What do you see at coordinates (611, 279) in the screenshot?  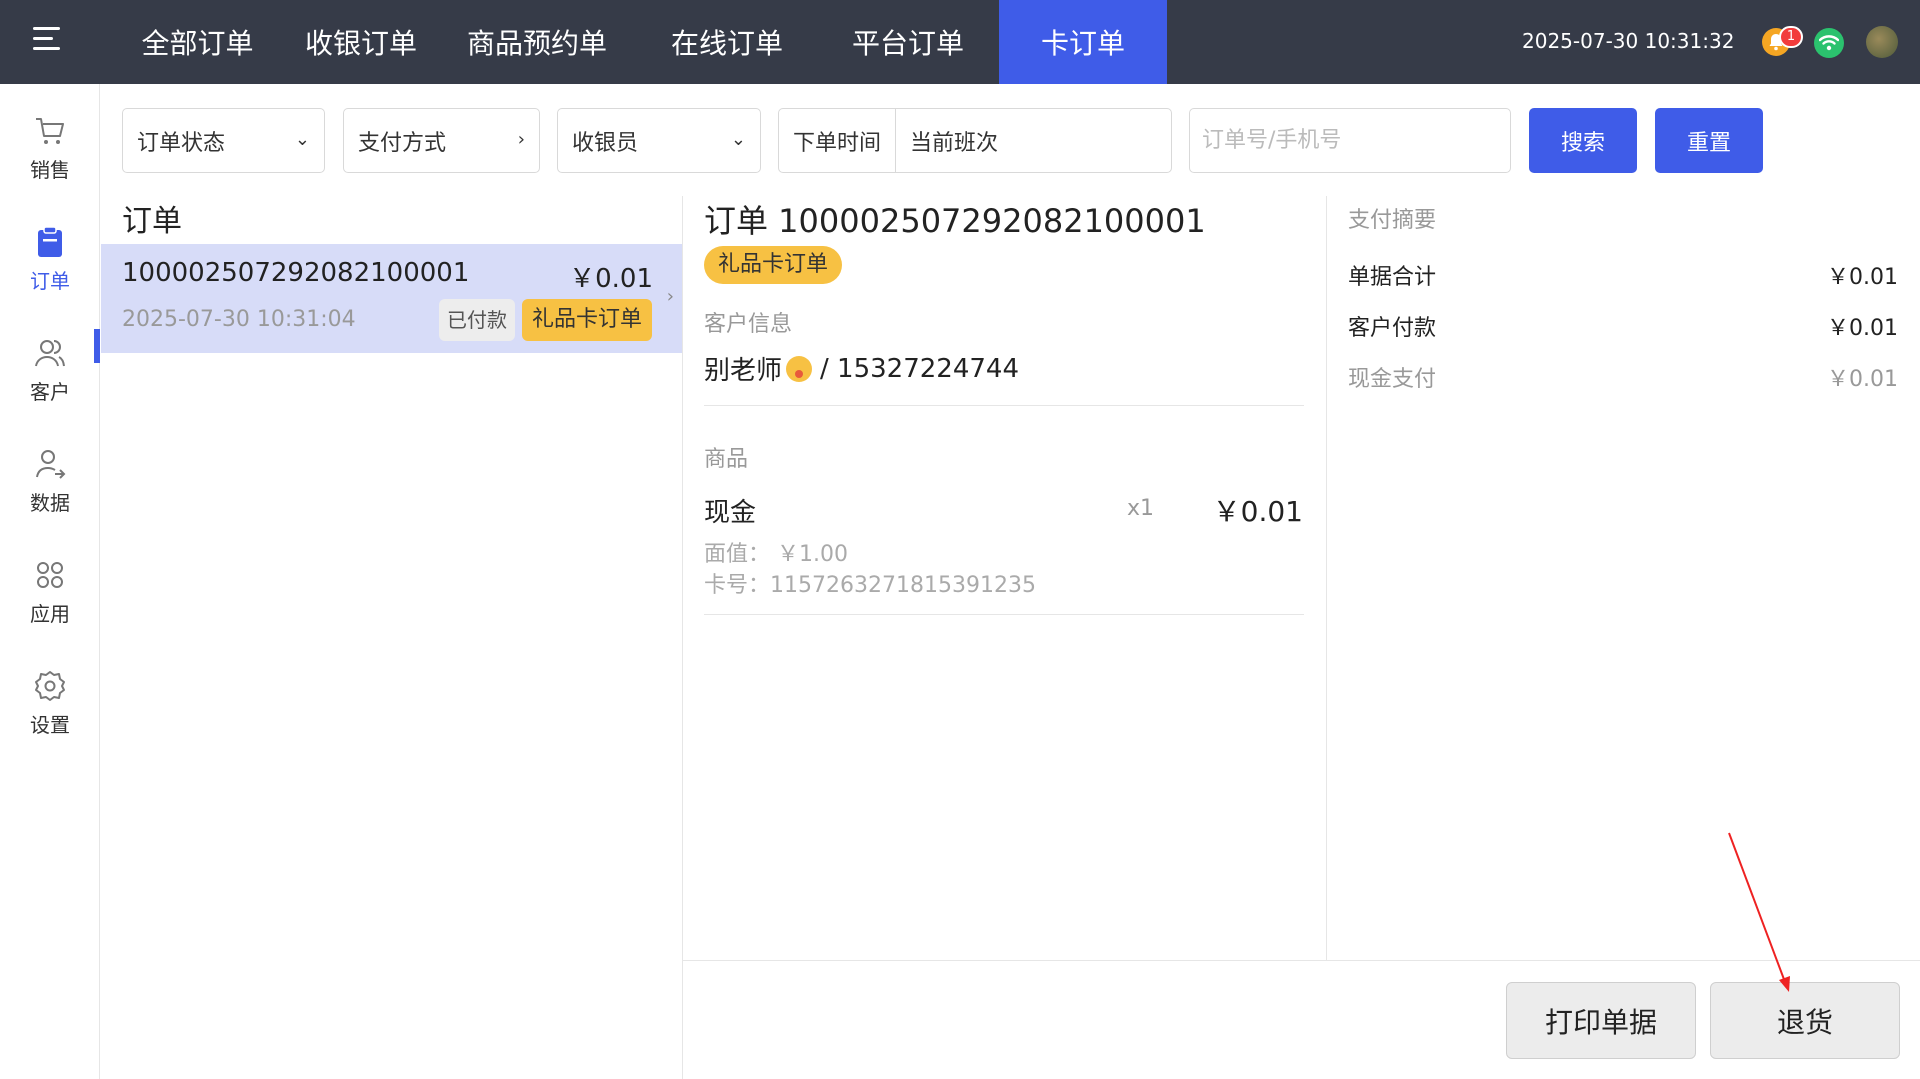 I see `order-amount: ￥0.01` at bounding box center [611, 279].